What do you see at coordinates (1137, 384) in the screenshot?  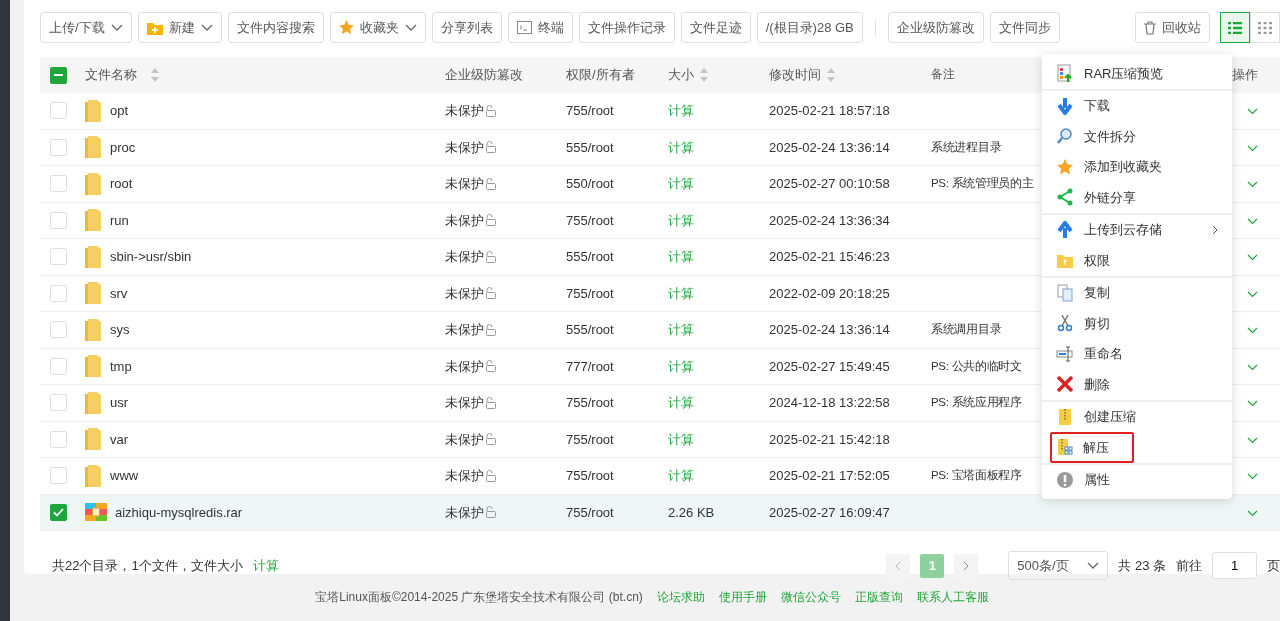 I see `menu-item: 删除` at bounding box center [1137, 384].